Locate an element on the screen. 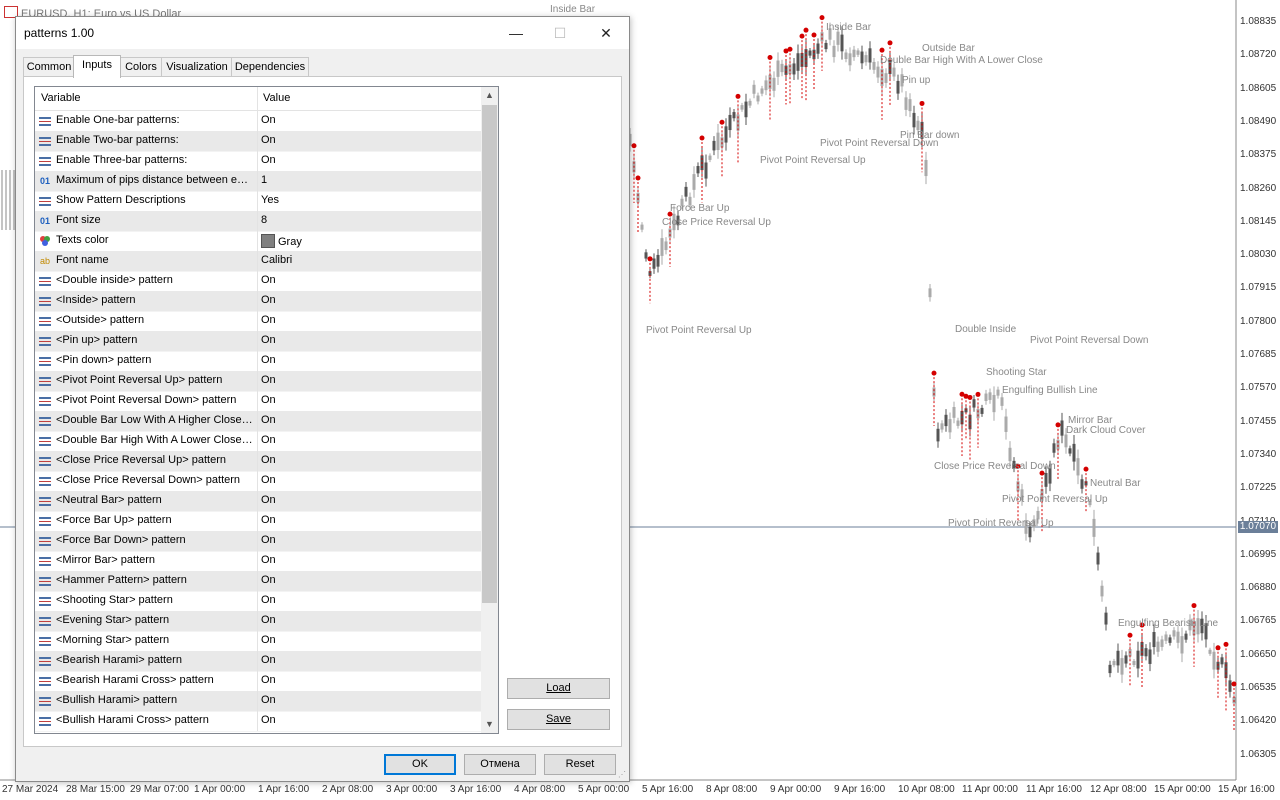 This screenshot has width=1280, height=800. input-row: <Bearish Harami> pattern On is located at coordinates (258, 661).